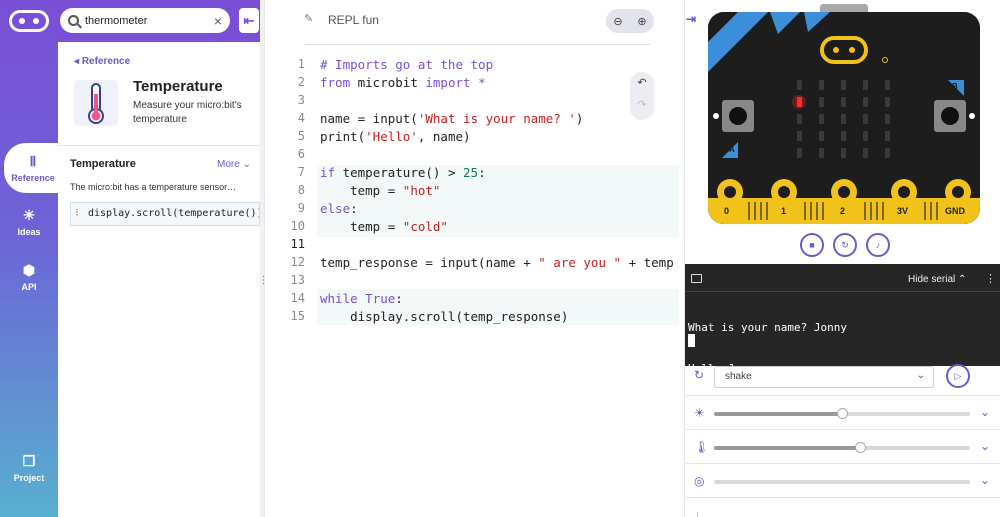  Describe the element at coordinates (301, 118) in the screenshot. I see `line-number: 4` at that location.